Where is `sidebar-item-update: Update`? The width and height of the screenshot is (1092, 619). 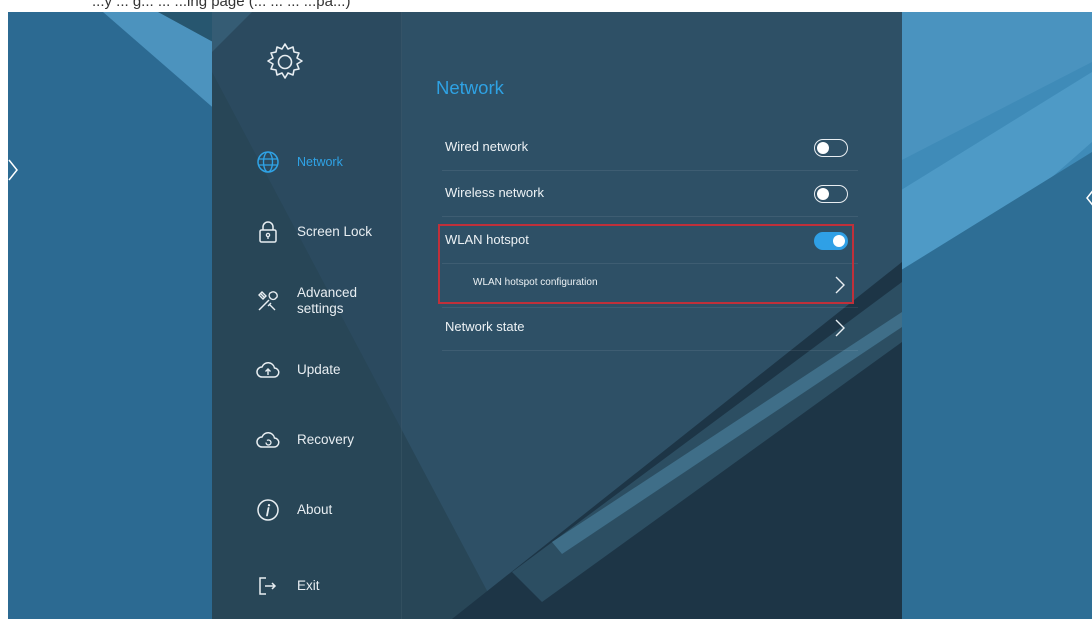
sidebar-item-update: Update is located at coordinates (307, 370).